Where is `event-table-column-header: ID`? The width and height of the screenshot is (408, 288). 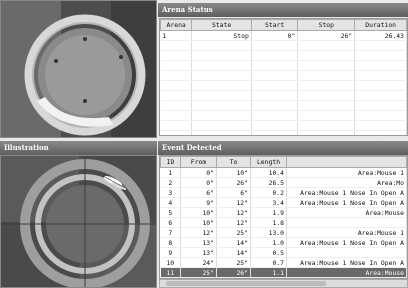 event-table-column-header: ID is located at coordinates (170, 162).